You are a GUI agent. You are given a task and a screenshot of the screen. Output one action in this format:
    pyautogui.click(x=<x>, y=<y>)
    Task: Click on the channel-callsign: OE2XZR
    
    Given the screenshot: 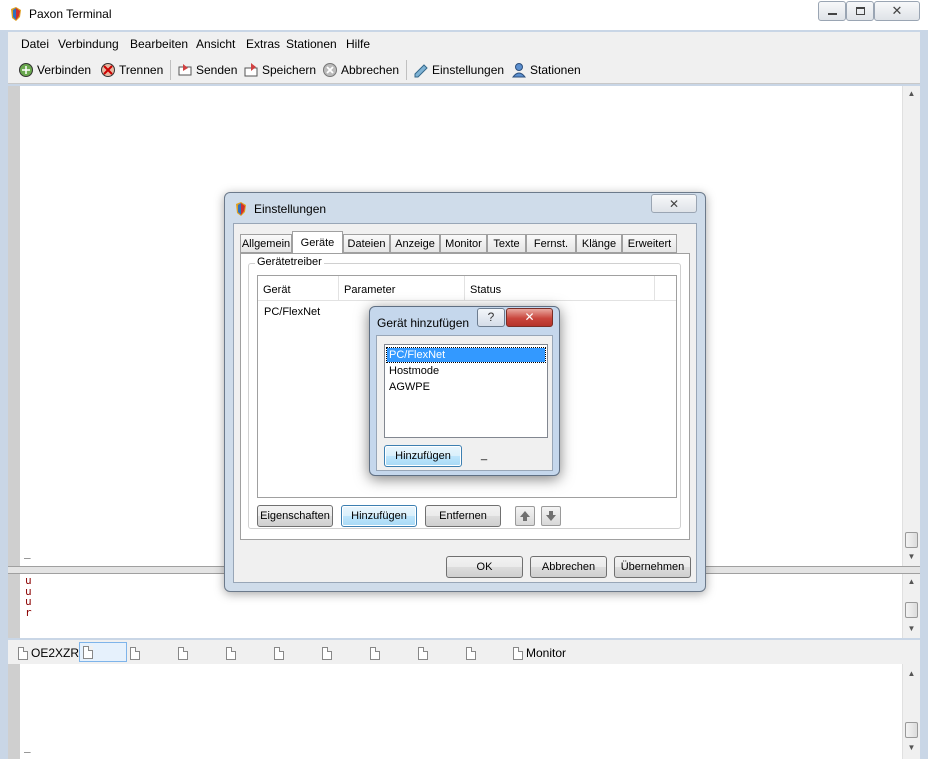 What is the action you would take?
    pyautogui.click(x=55, y=653)
    